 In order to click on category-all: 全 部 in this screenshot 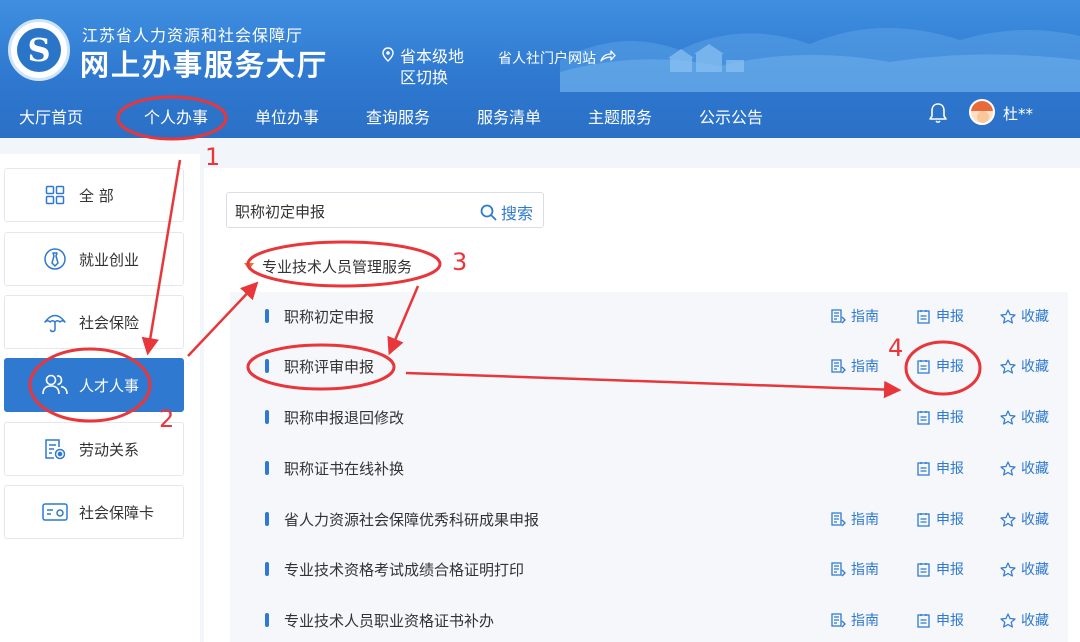, I will do `click(94, 195)`.